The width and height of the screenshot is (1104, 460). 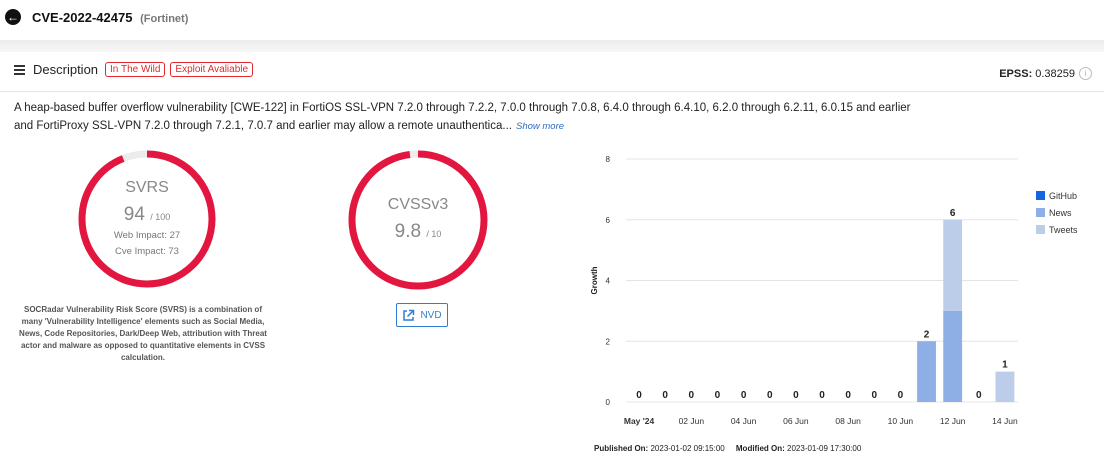 I want to click on epss-score: EPSS: 0.38259 i, so click(x=1045, y=73).